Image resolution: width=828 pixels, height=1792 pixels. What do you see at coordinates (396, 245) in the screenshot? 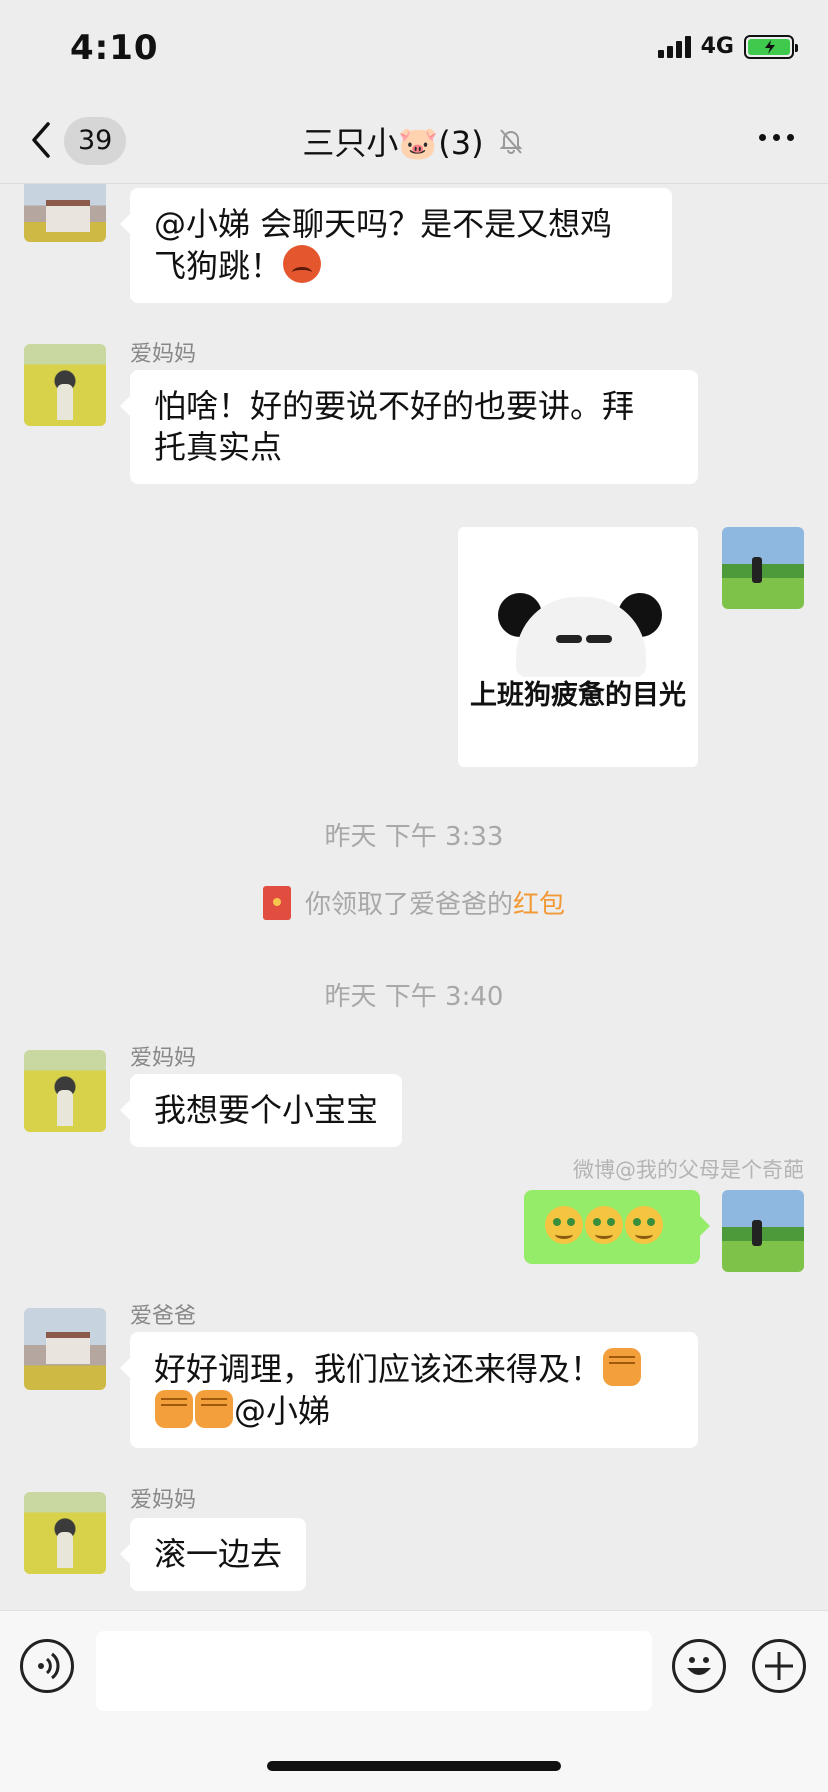
I see `message-bubble: @小娣 会聊天吗？是不是又想鸡 飞狗跳！` at bounding box center [396, 245].